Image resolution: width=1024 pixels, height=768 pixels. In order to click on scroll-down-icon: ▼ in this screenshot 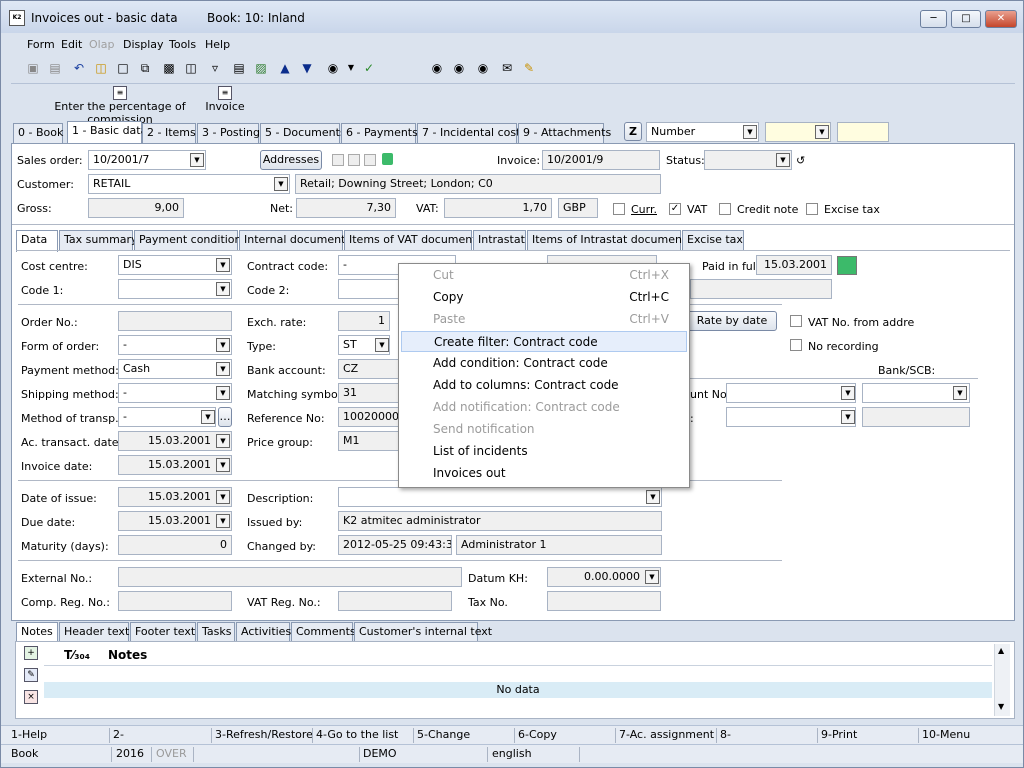, I will do `click(1001, 706)`.